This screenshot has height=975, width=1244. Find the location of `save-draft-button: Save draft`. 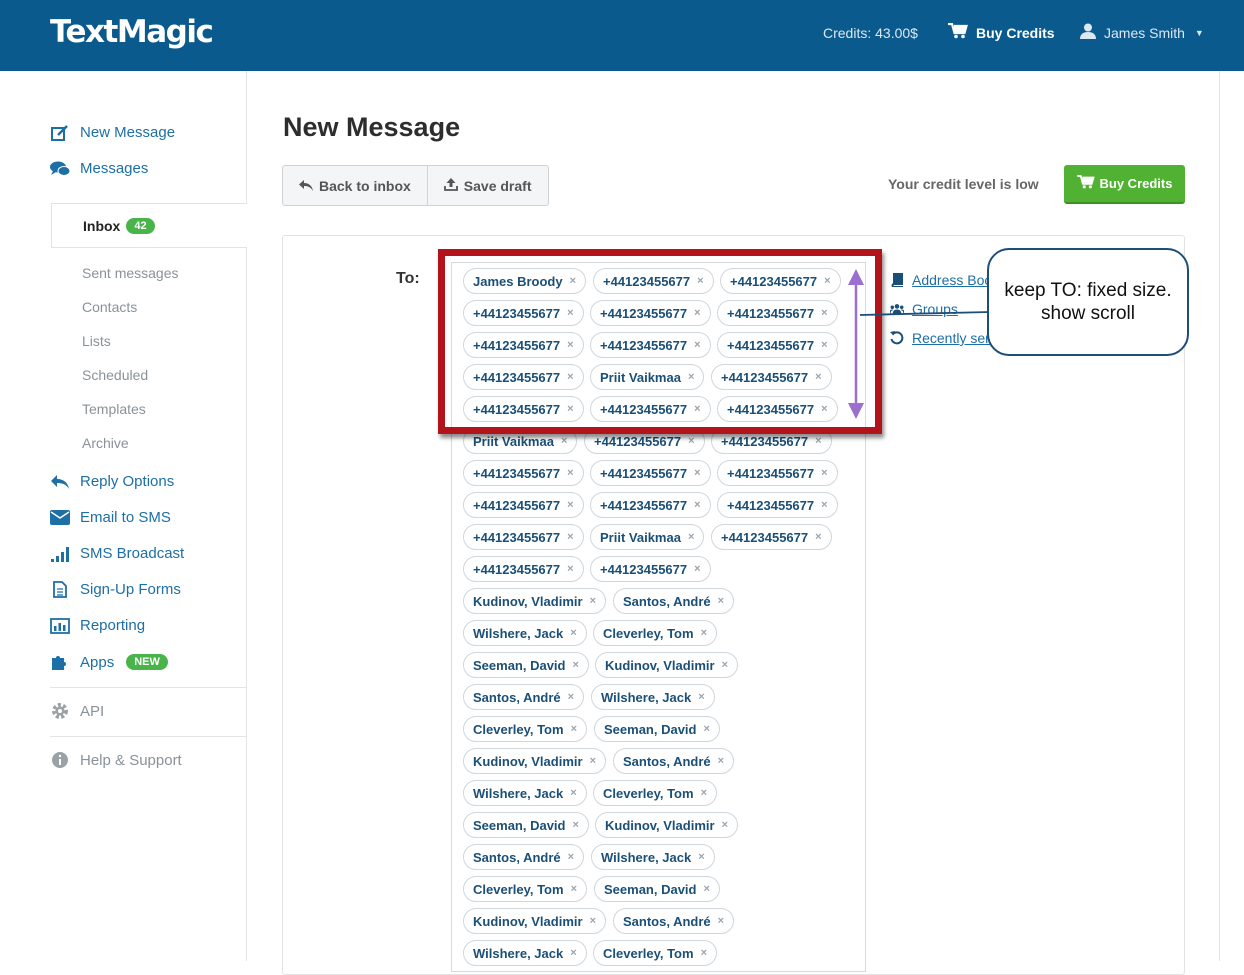

save-draft-button: Save draft is located at coordinates (487, 185).